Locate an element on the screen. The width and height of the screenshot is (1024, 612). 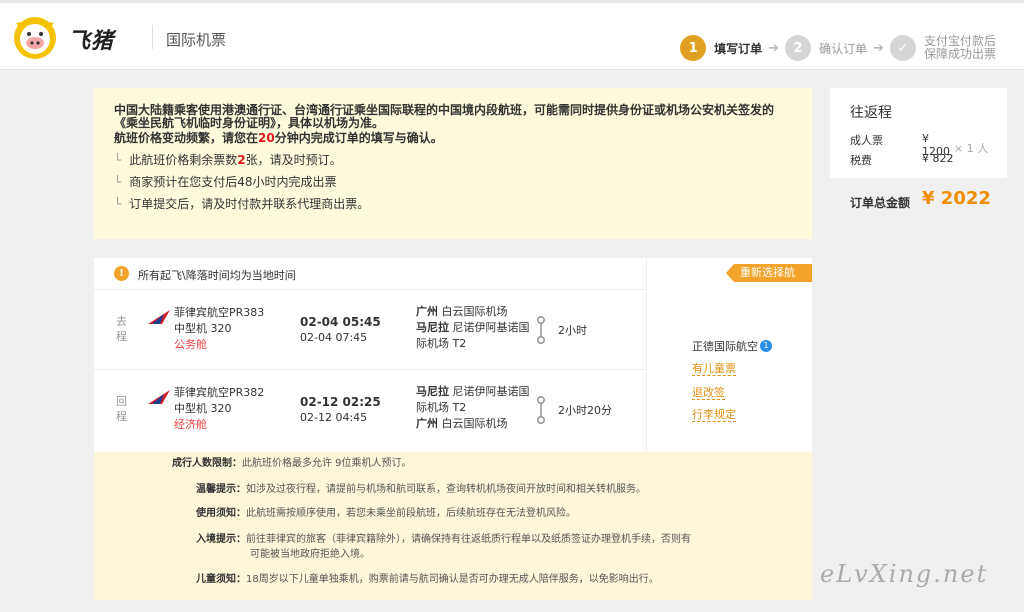
order-steps: 1 填写订单 ➔ 2 确认订单 ➔ ✓ 支付宝付款后 保障成功出票 is located at coordinates (838, 48).